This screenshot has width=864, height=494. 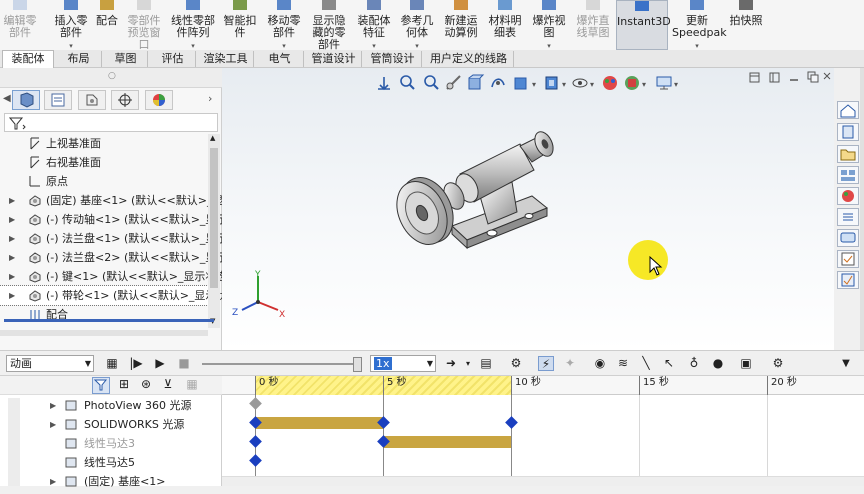 I want to click on panel-grip-icon: ○, so click(x=112, y=76).